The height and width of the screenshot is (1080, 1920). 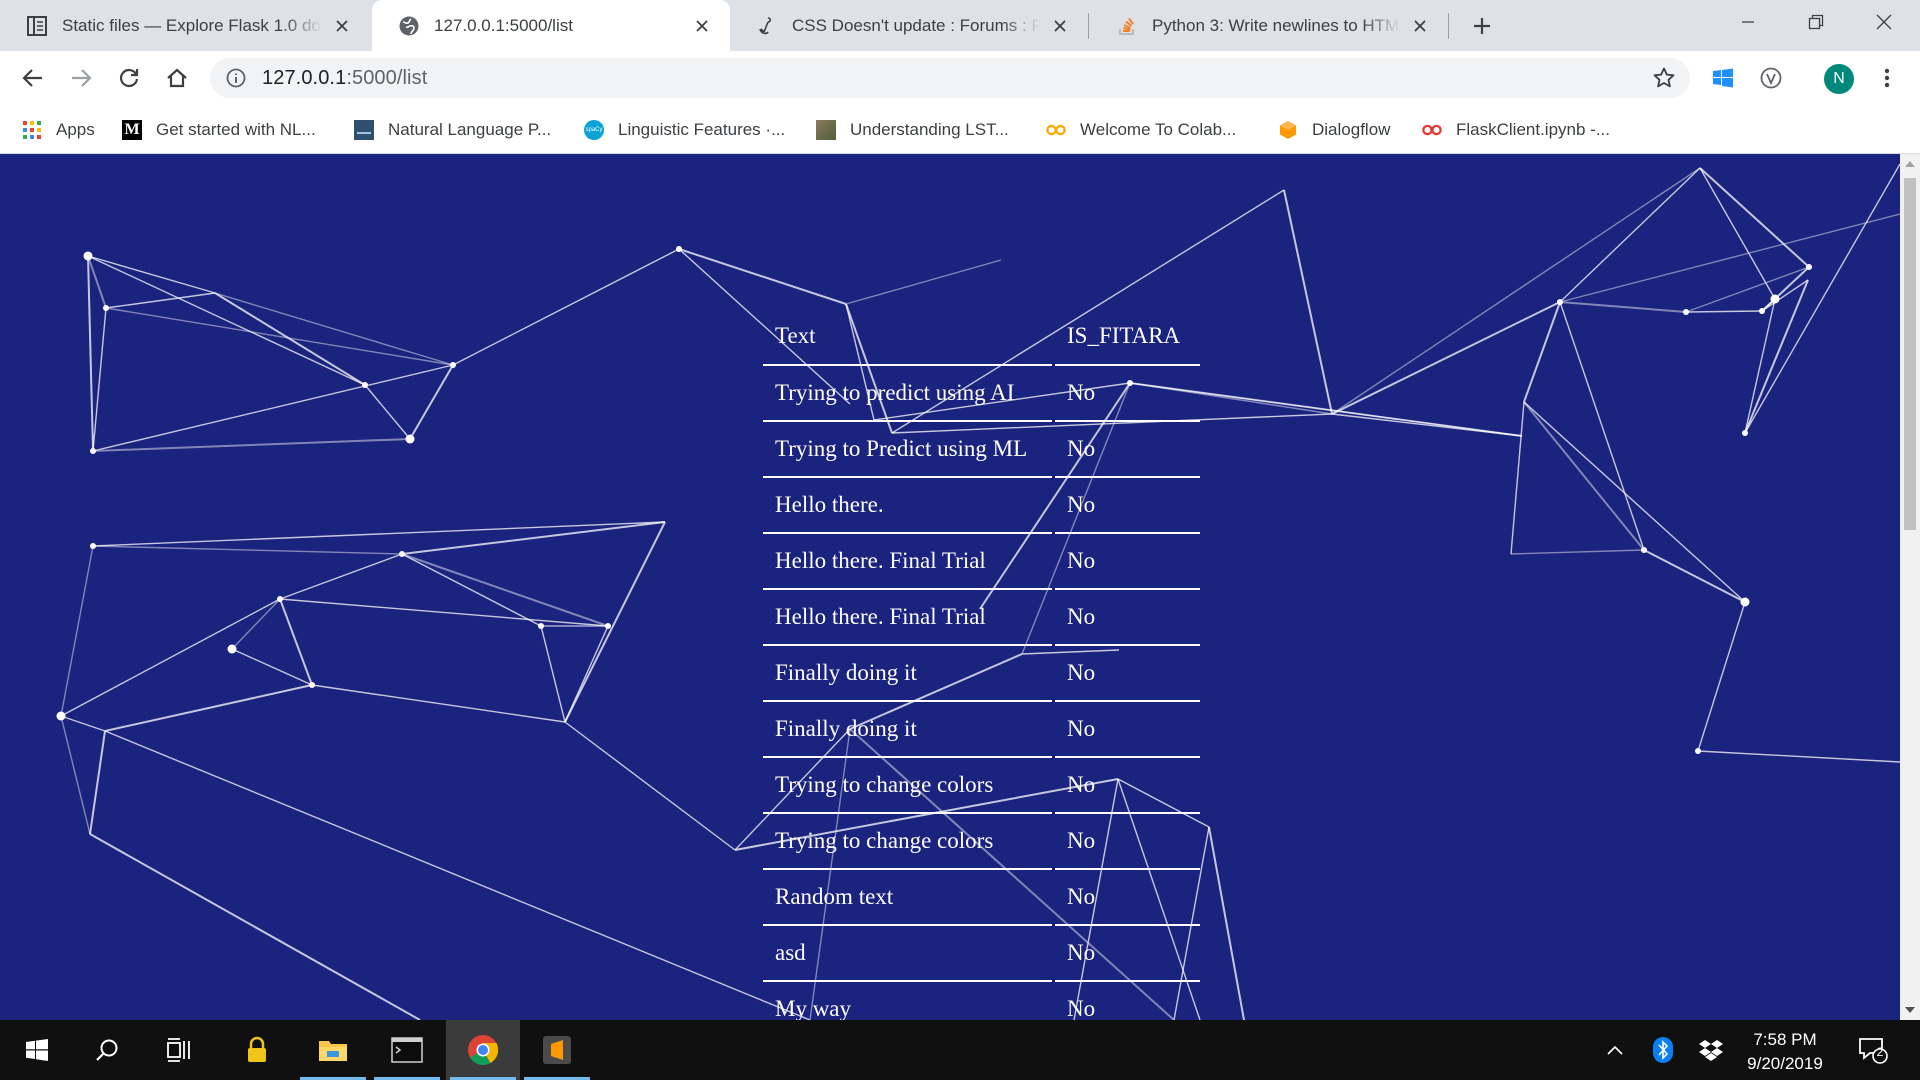 I want to click on start-button, so click(x=37, y=1050).